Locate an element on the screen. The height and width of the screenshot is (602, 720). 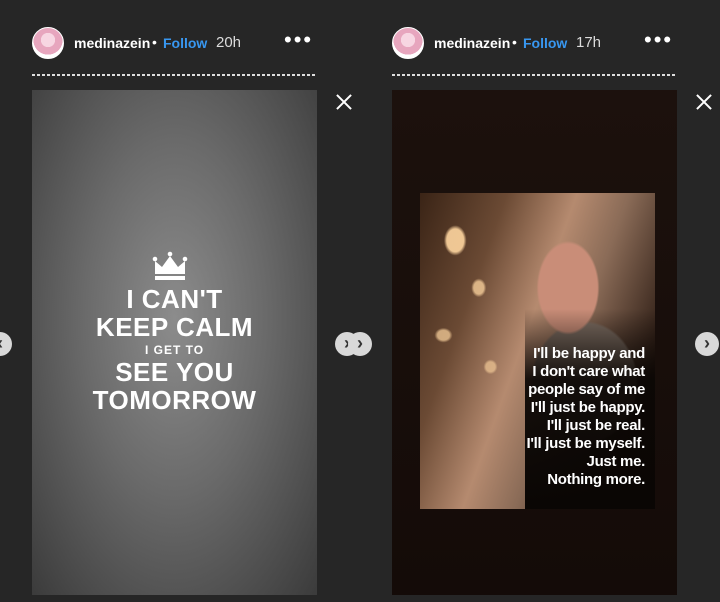
quote-line: I'll just be happy. is located at coordinates (588, 407).